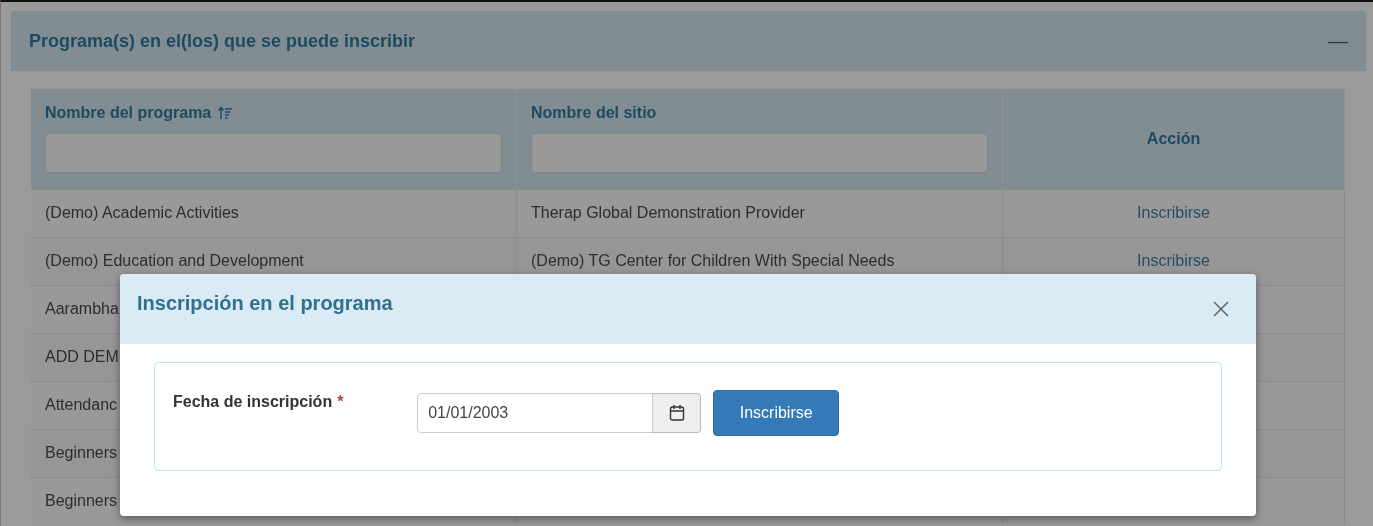 Image resolution: width=1373 pixels, height=526 pixels. I want to click on calendar-button, so click(677, 413).